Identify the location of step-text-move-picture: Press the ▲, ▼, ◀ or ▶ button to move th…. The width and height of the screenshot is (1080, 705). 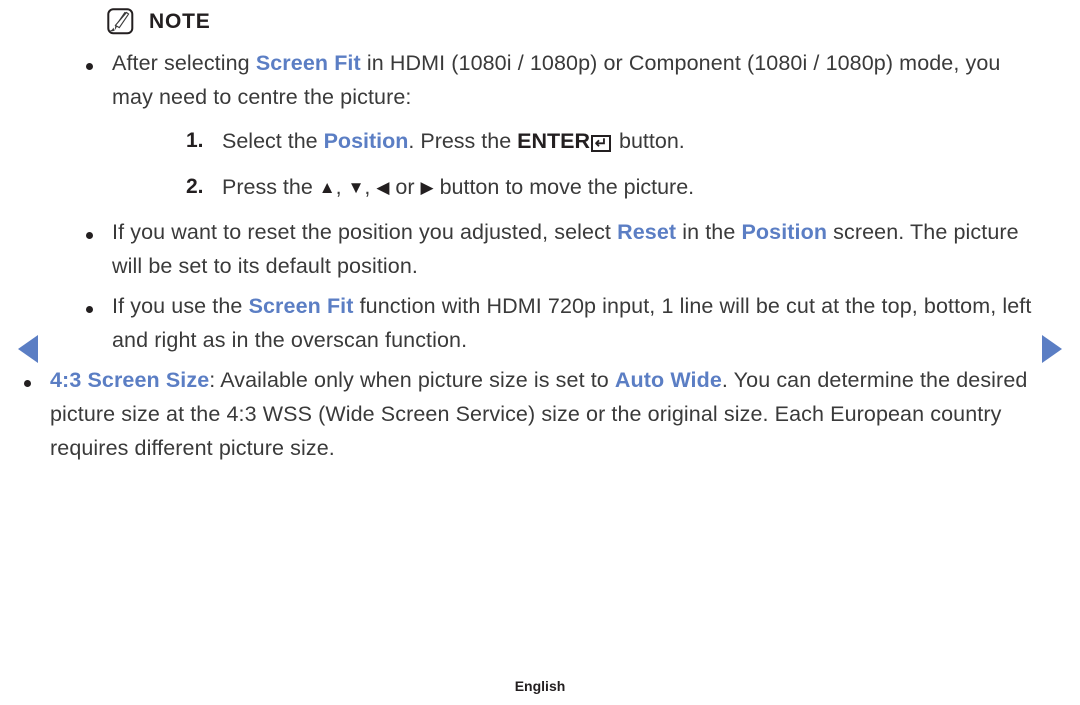
(629, 187).